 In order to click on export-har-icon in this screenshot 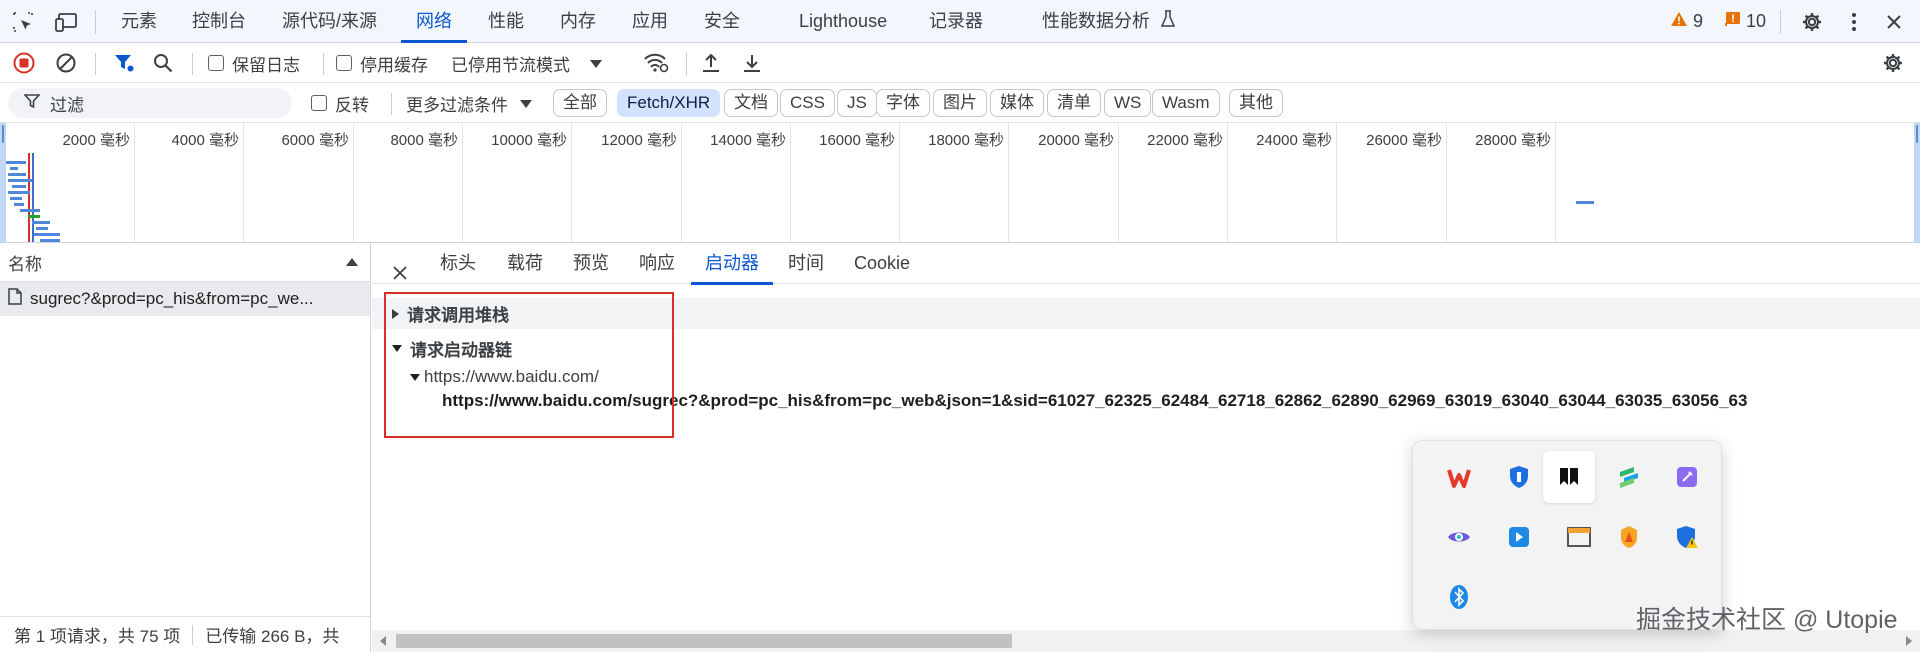, I will do `click(752, 63)`.